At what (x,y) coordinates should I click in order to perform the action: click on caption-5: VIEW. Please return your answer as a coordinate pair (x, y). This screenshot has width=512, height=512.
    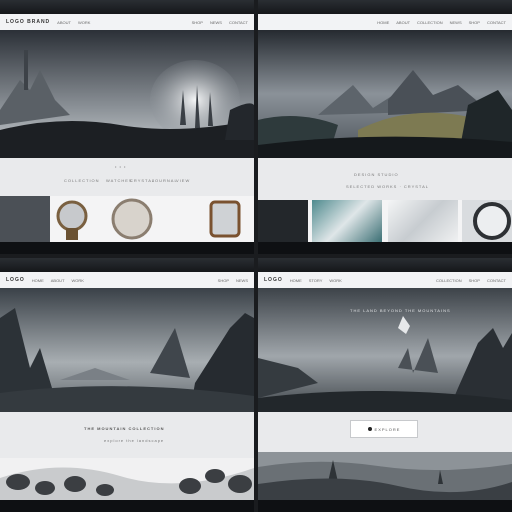
    Looking at the image, I should click on (183, 180).